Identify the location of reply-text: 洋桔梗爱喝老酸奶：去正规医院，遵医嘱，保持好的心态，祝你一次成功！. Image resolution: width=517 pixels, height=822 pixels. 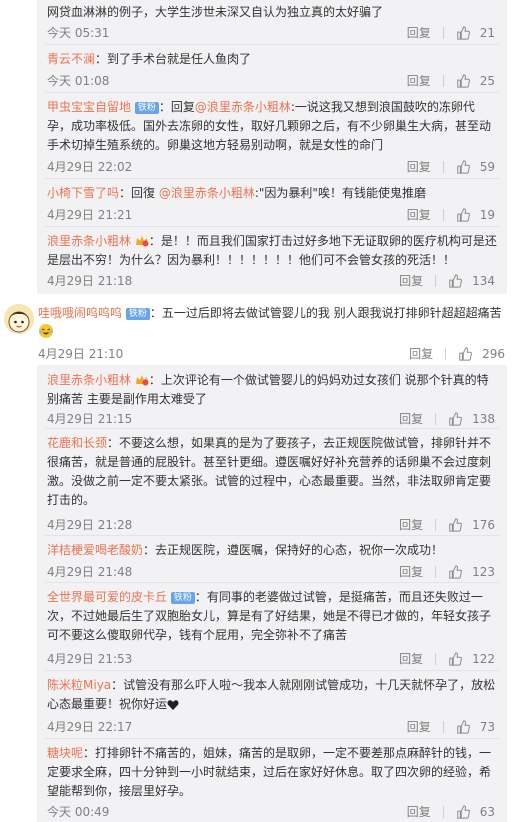
(272, 550).